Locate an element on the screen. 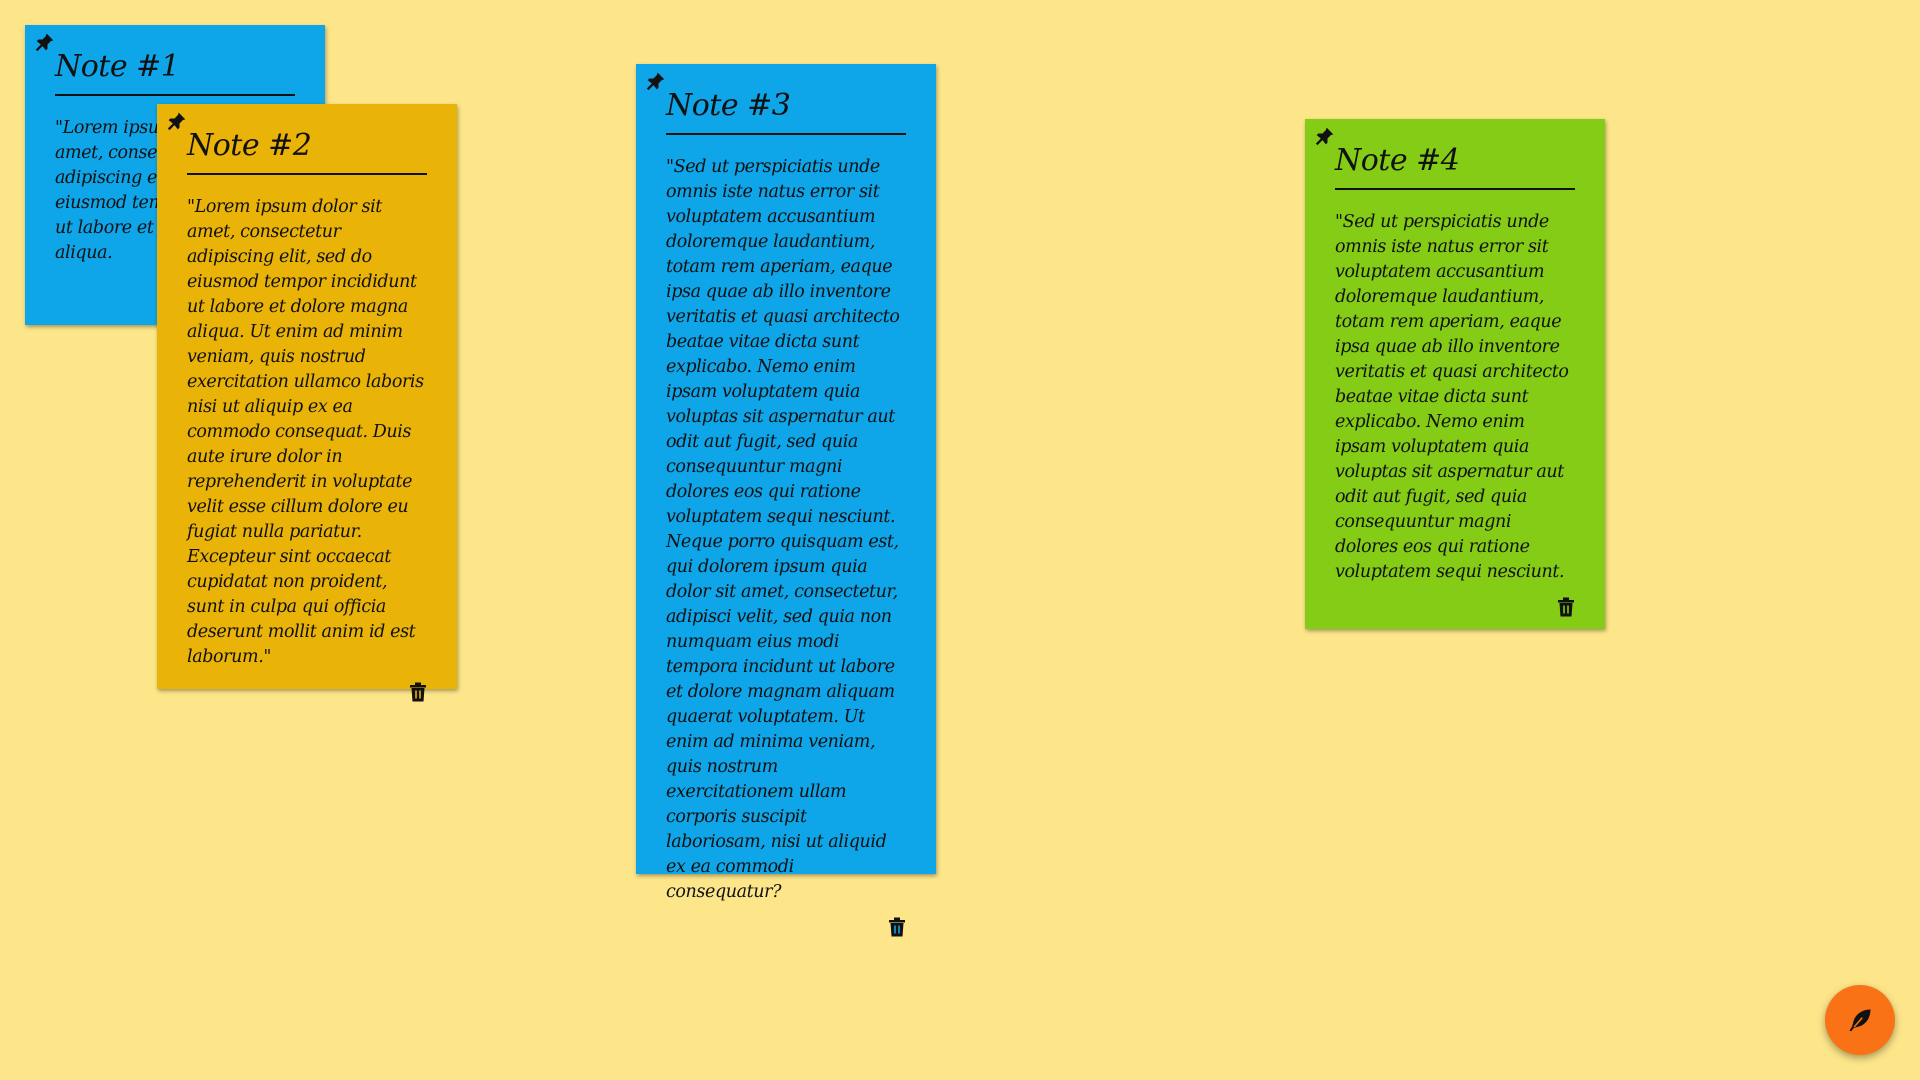 This screenshot has height=1080, width=1920. feather-icon is located at coordinates (1860, 1020).